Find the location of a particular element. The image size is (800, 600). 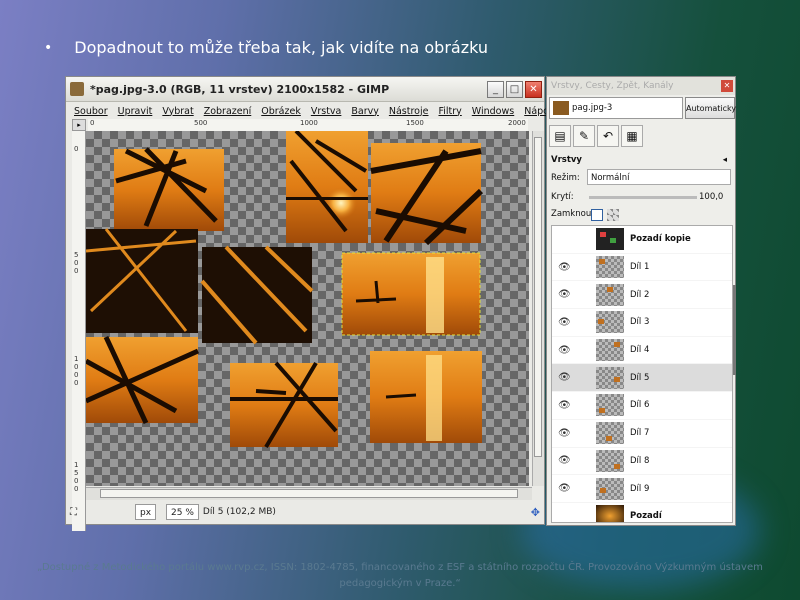

ruler-h-label: 500 is located at coordinates (201, 123).